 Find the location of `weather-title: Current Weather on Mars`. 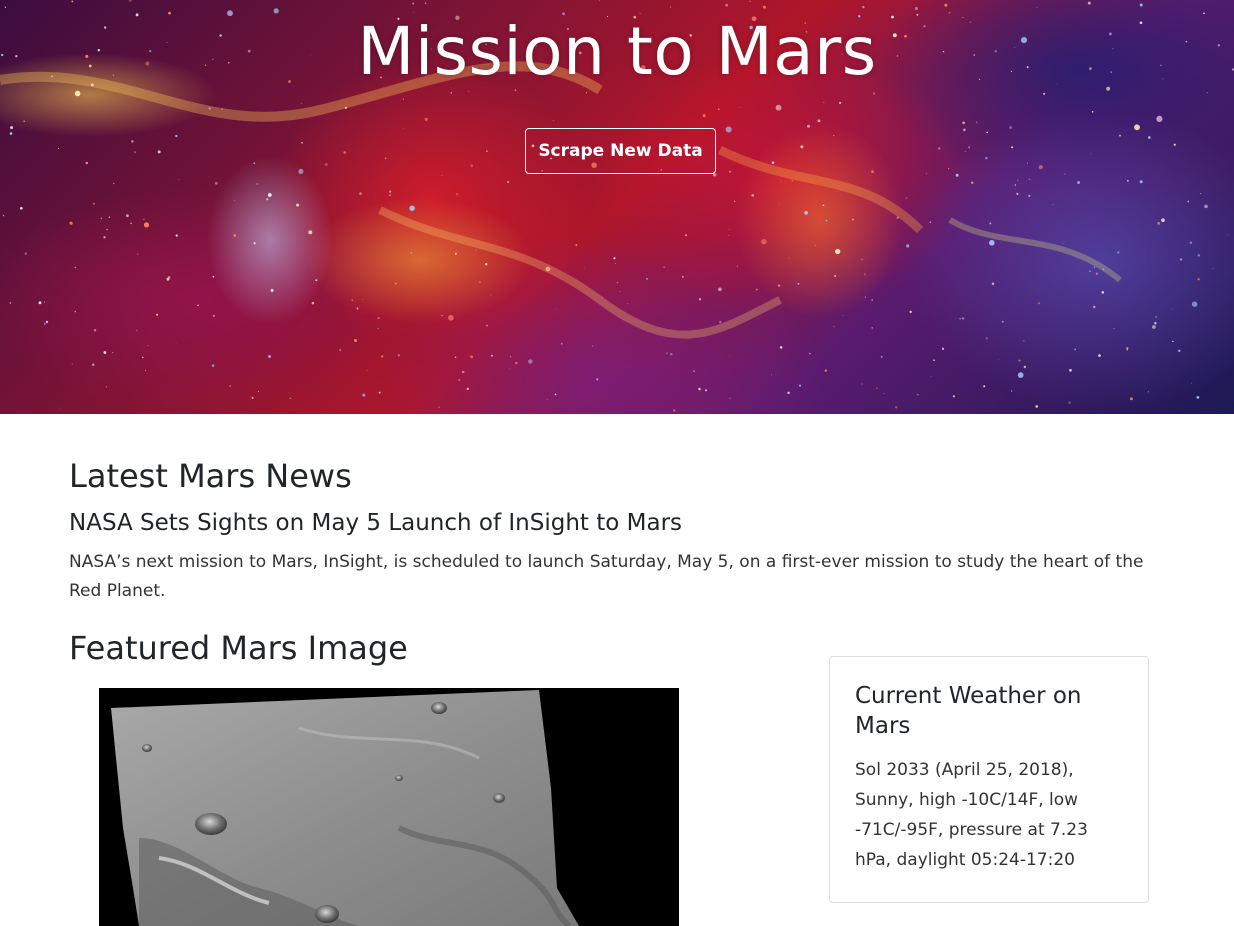

weather-title: Current Weather on Mars is located at coordinates (968, 711).